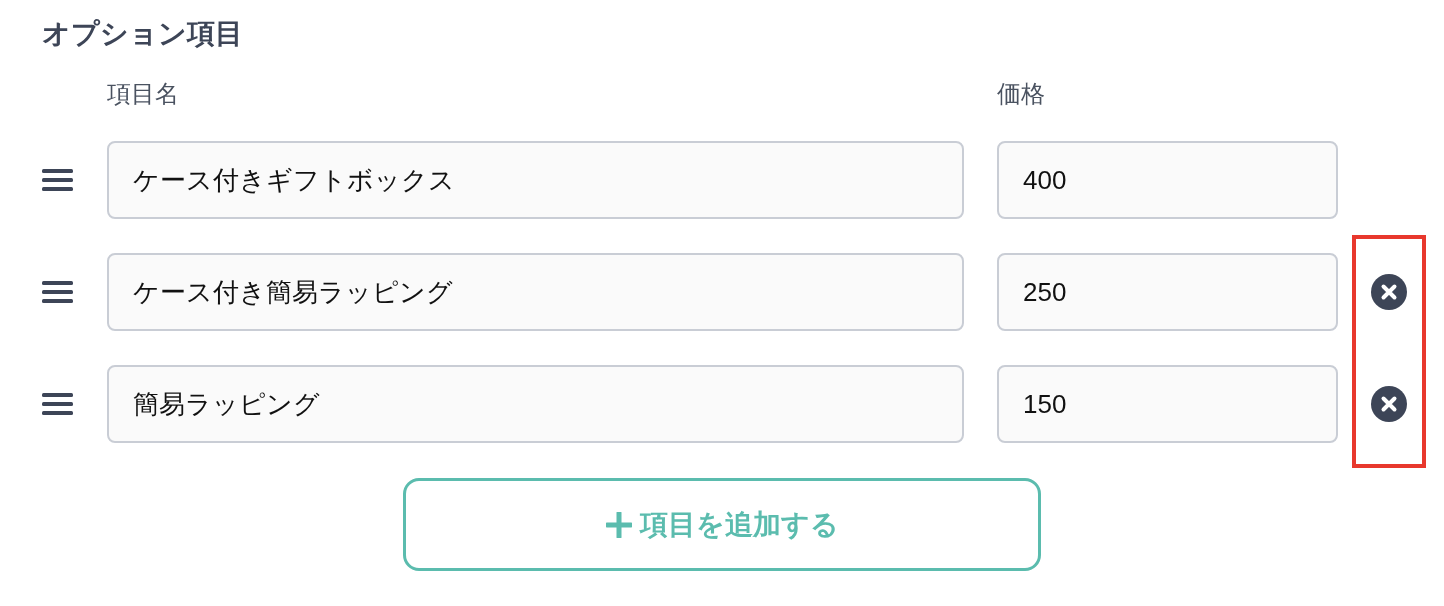 The height and width of the screenshot is (606, 1444). I want to click on column-header: 項目名, so click(143, 94).